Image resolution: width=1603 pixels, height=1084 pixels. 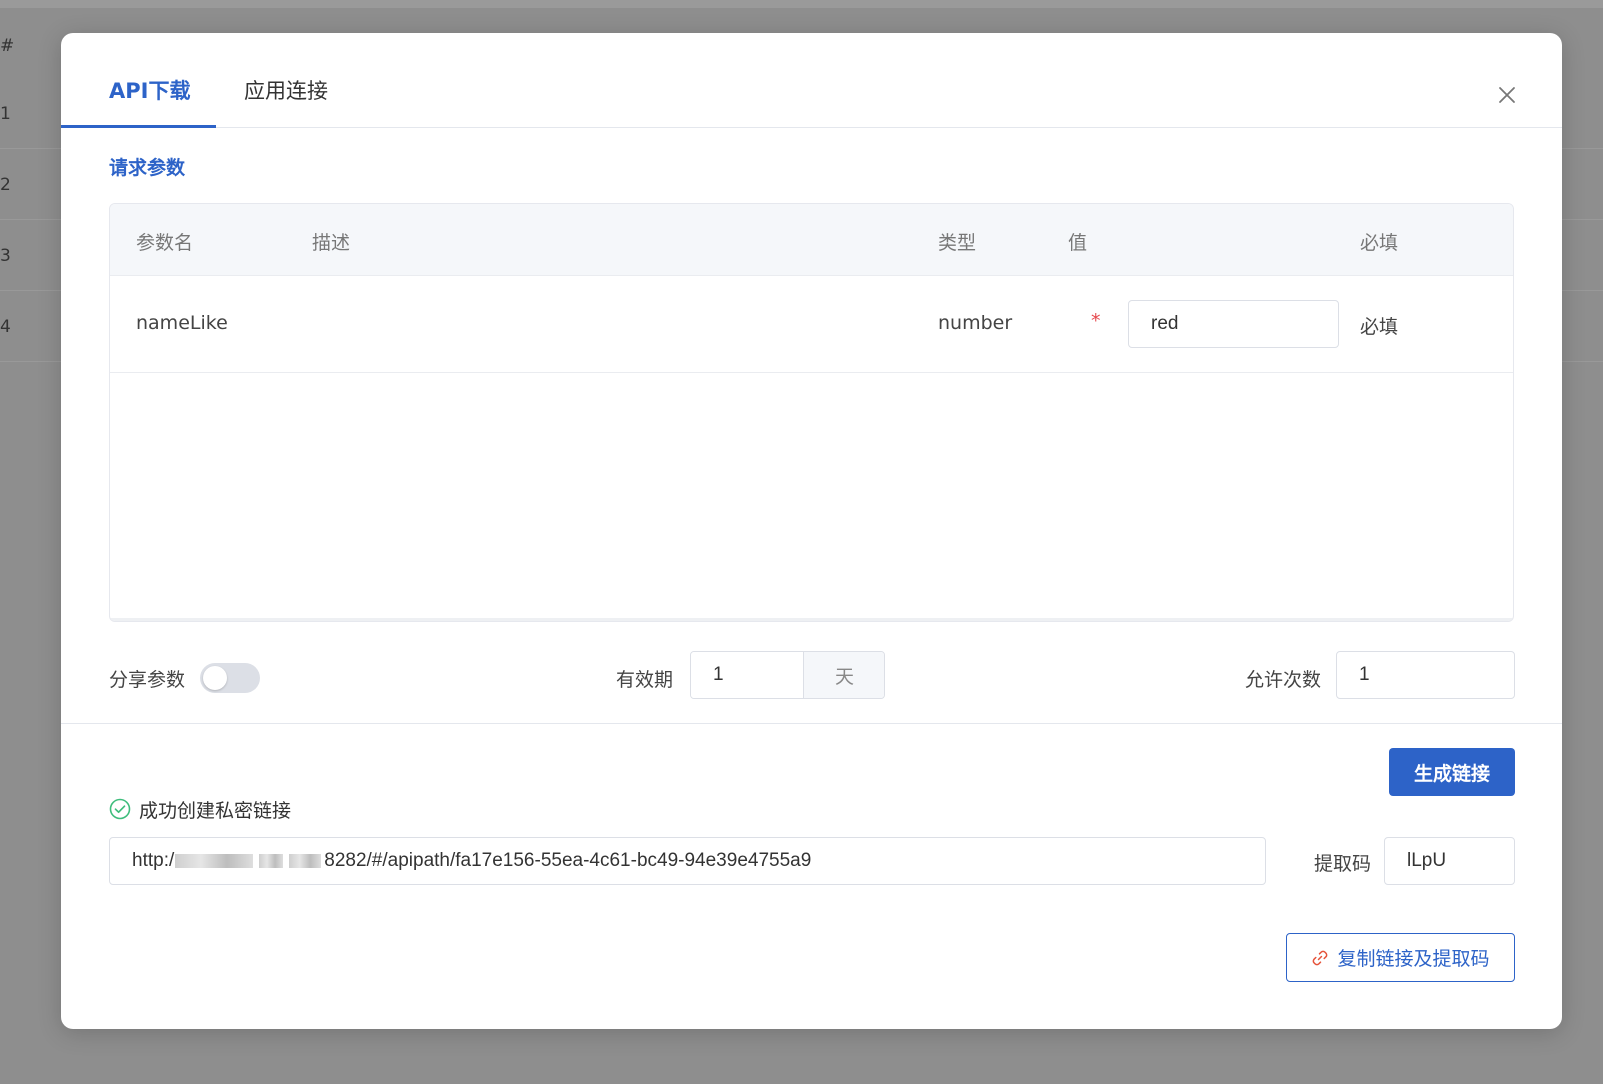 I want to click on copy-link-and-code-button: 复制链接及提取码, so click(x=1400, y=957).